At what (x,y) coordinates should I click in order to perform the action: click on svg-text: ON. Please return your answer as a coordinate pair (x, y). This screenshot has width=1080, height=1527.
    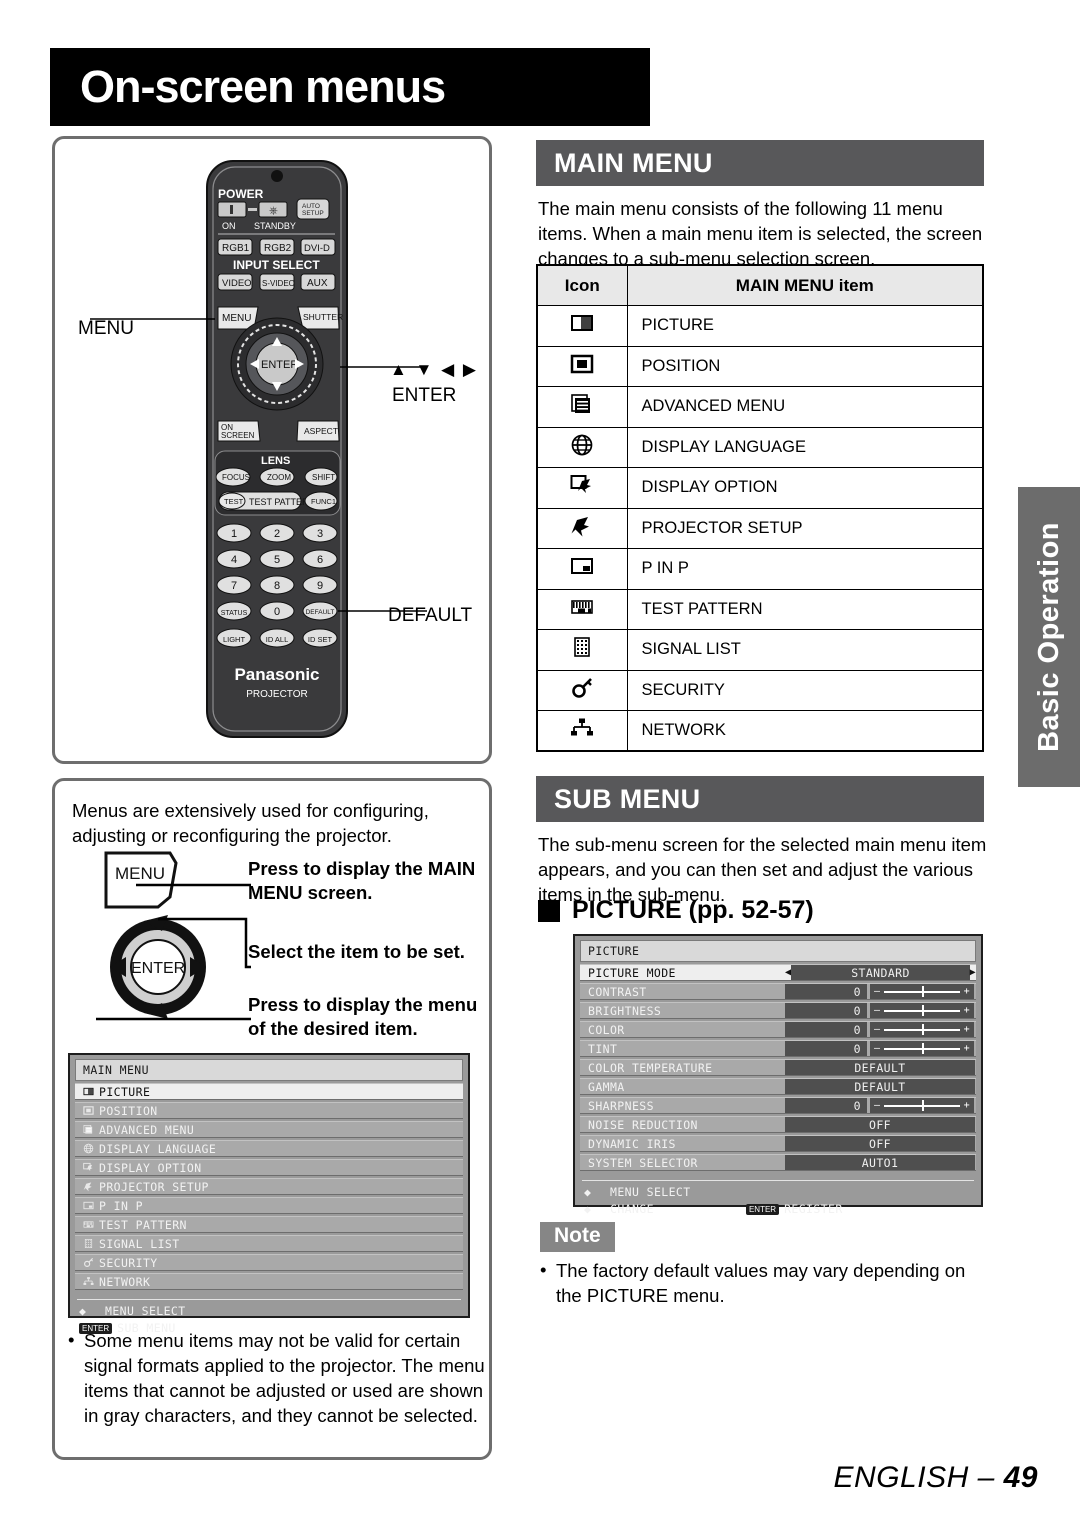
    Looking at the image, I should click on (229, 226).